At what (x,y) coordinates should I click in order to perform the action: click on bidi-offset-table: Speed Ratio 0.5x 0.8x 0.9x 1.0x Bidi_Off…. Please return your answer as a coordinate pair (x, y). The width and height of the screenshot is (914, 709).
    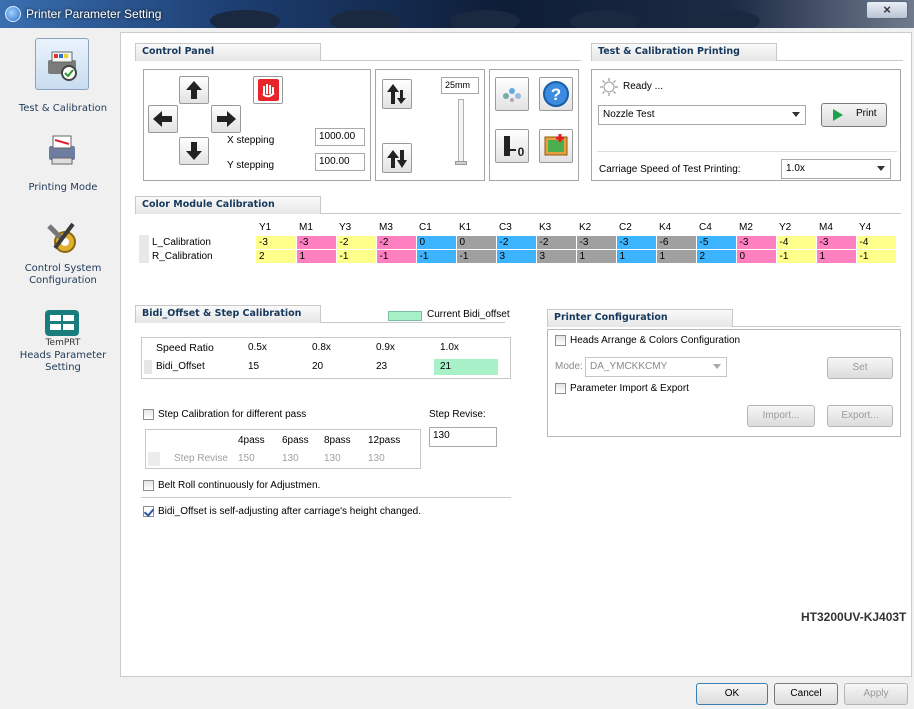
    Looking at the image, I should click on (326, 358).